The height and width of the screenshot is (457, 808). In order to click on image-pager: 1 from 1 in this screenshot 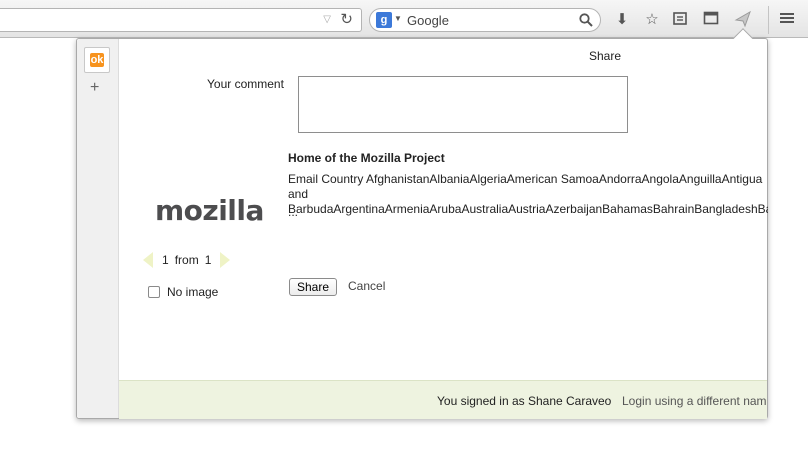, I will do `click(187, 260)`.